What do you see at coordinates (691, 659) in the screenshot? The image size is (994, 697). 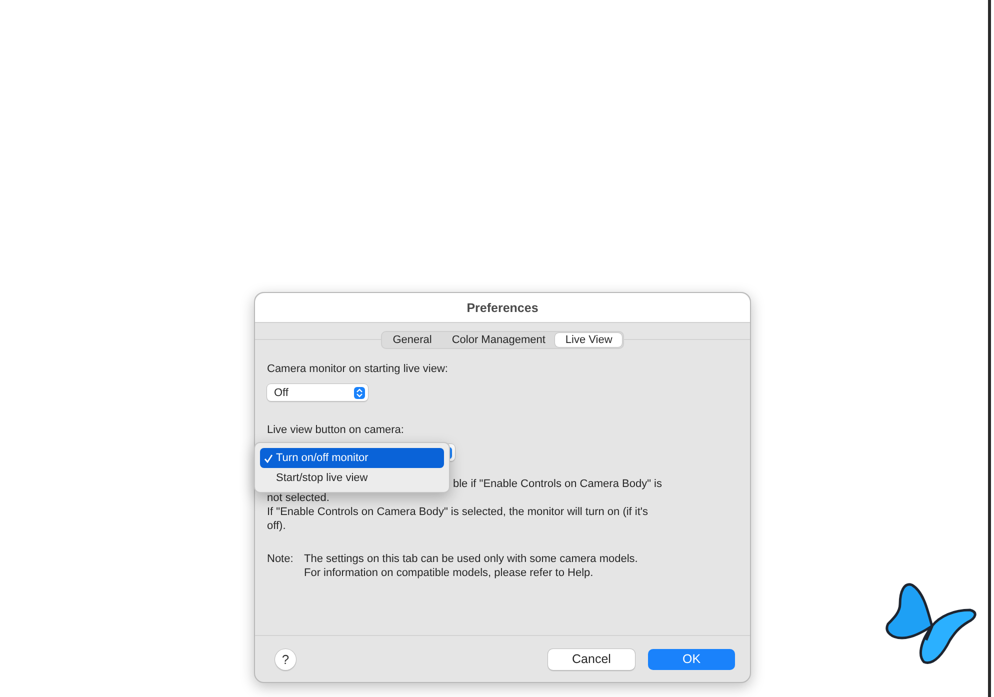 I see `ok-button: OK` at bounding box center [691, 659].